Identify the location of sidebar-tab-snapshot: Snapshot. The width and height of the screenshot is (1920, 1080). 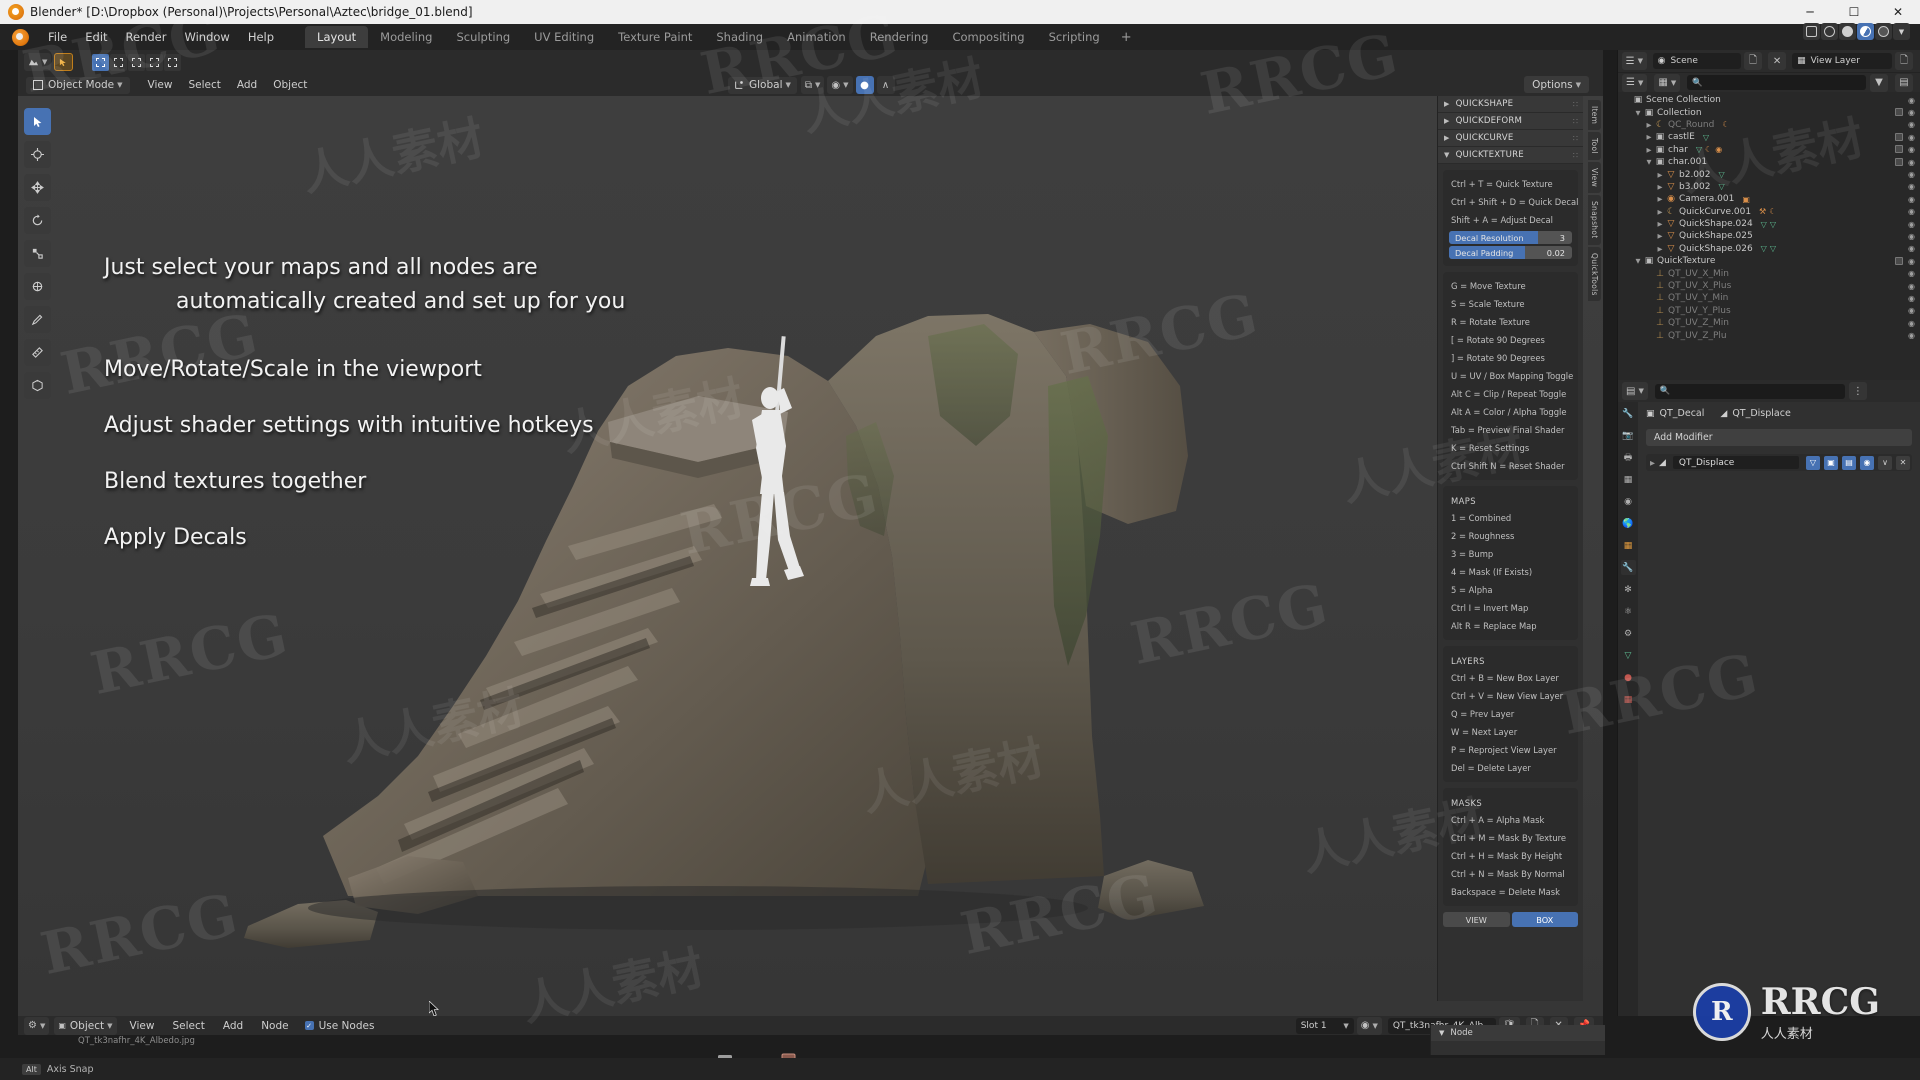
(1594, 220).